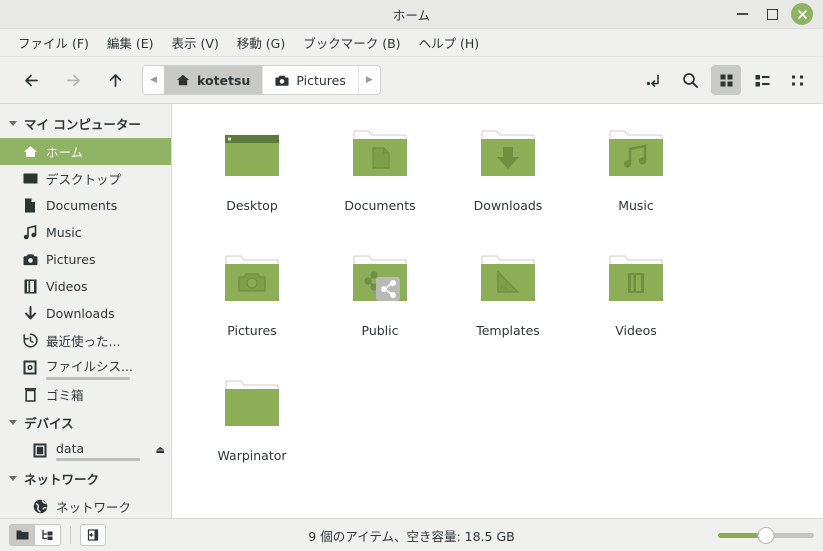 This screenshot has width=823, height=551. I want to click on search-icon, so click(690, 80).